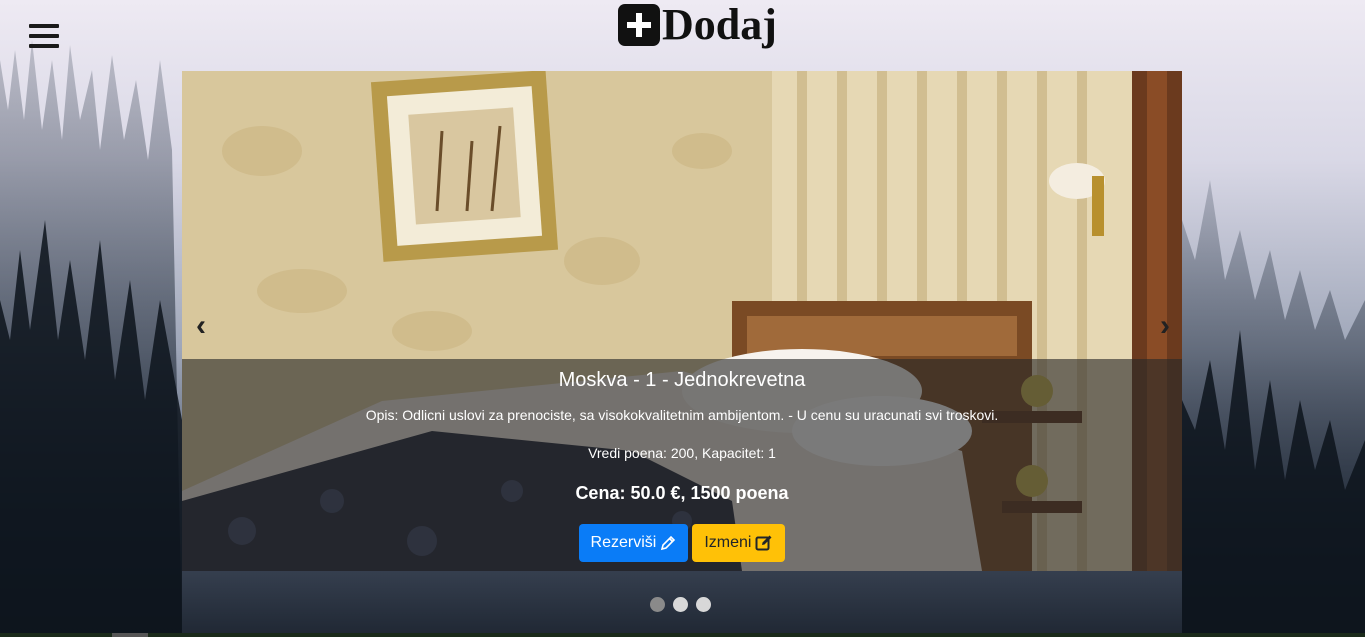  I want to click on edit-button: Izmeni, so click(739, 543).